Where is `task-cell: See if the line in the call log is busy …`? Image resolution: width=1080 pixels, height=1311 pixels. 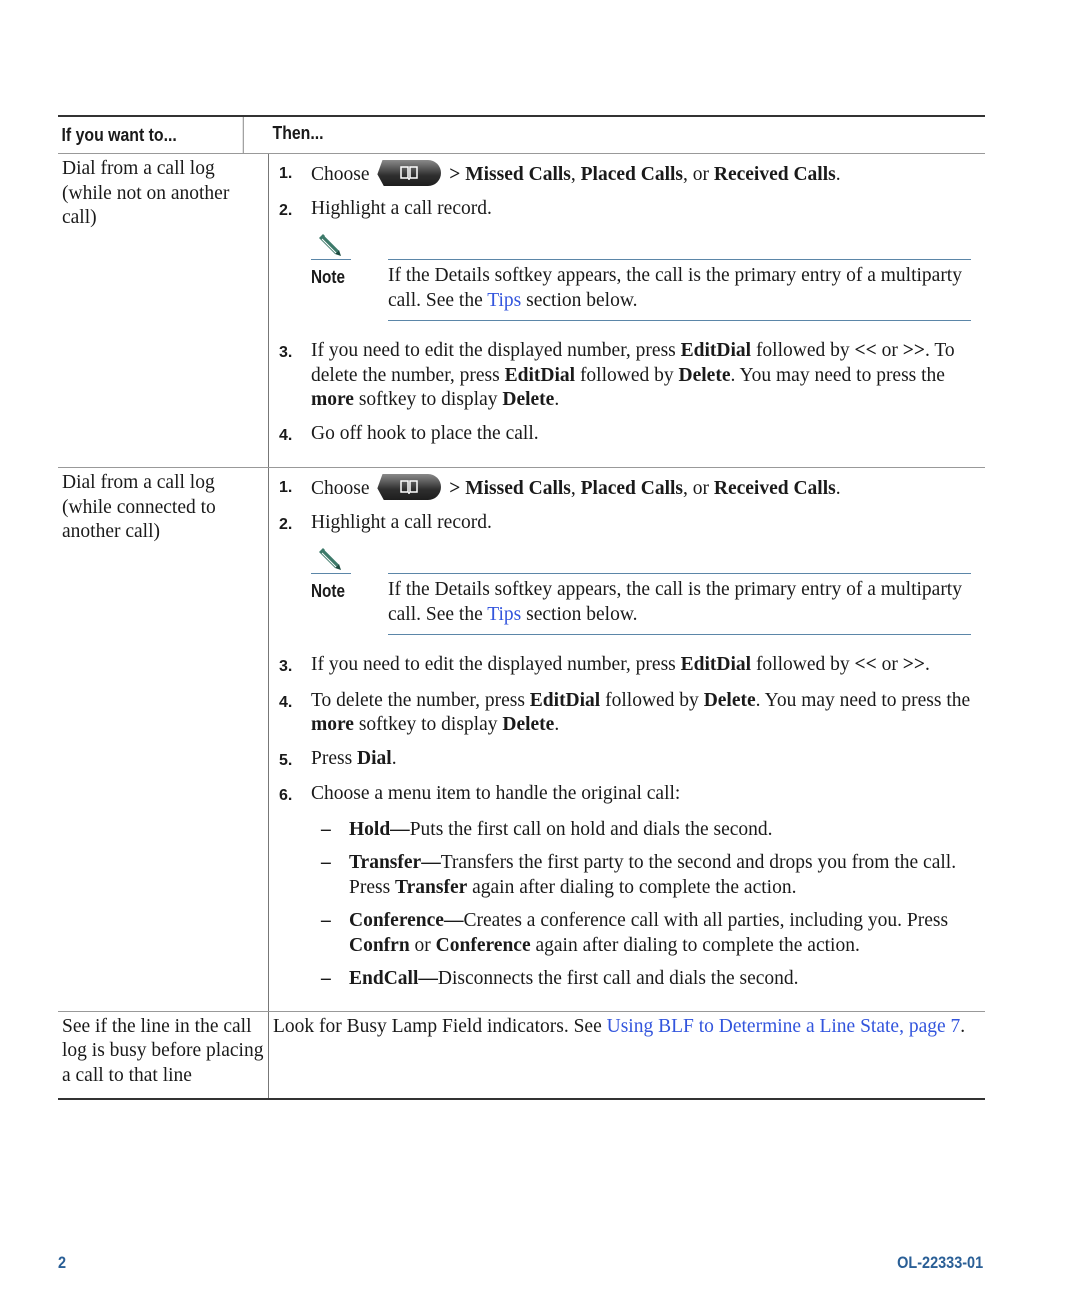
task-cell: See if the line in the call log is busy … is located at coordinates (163, 1054).